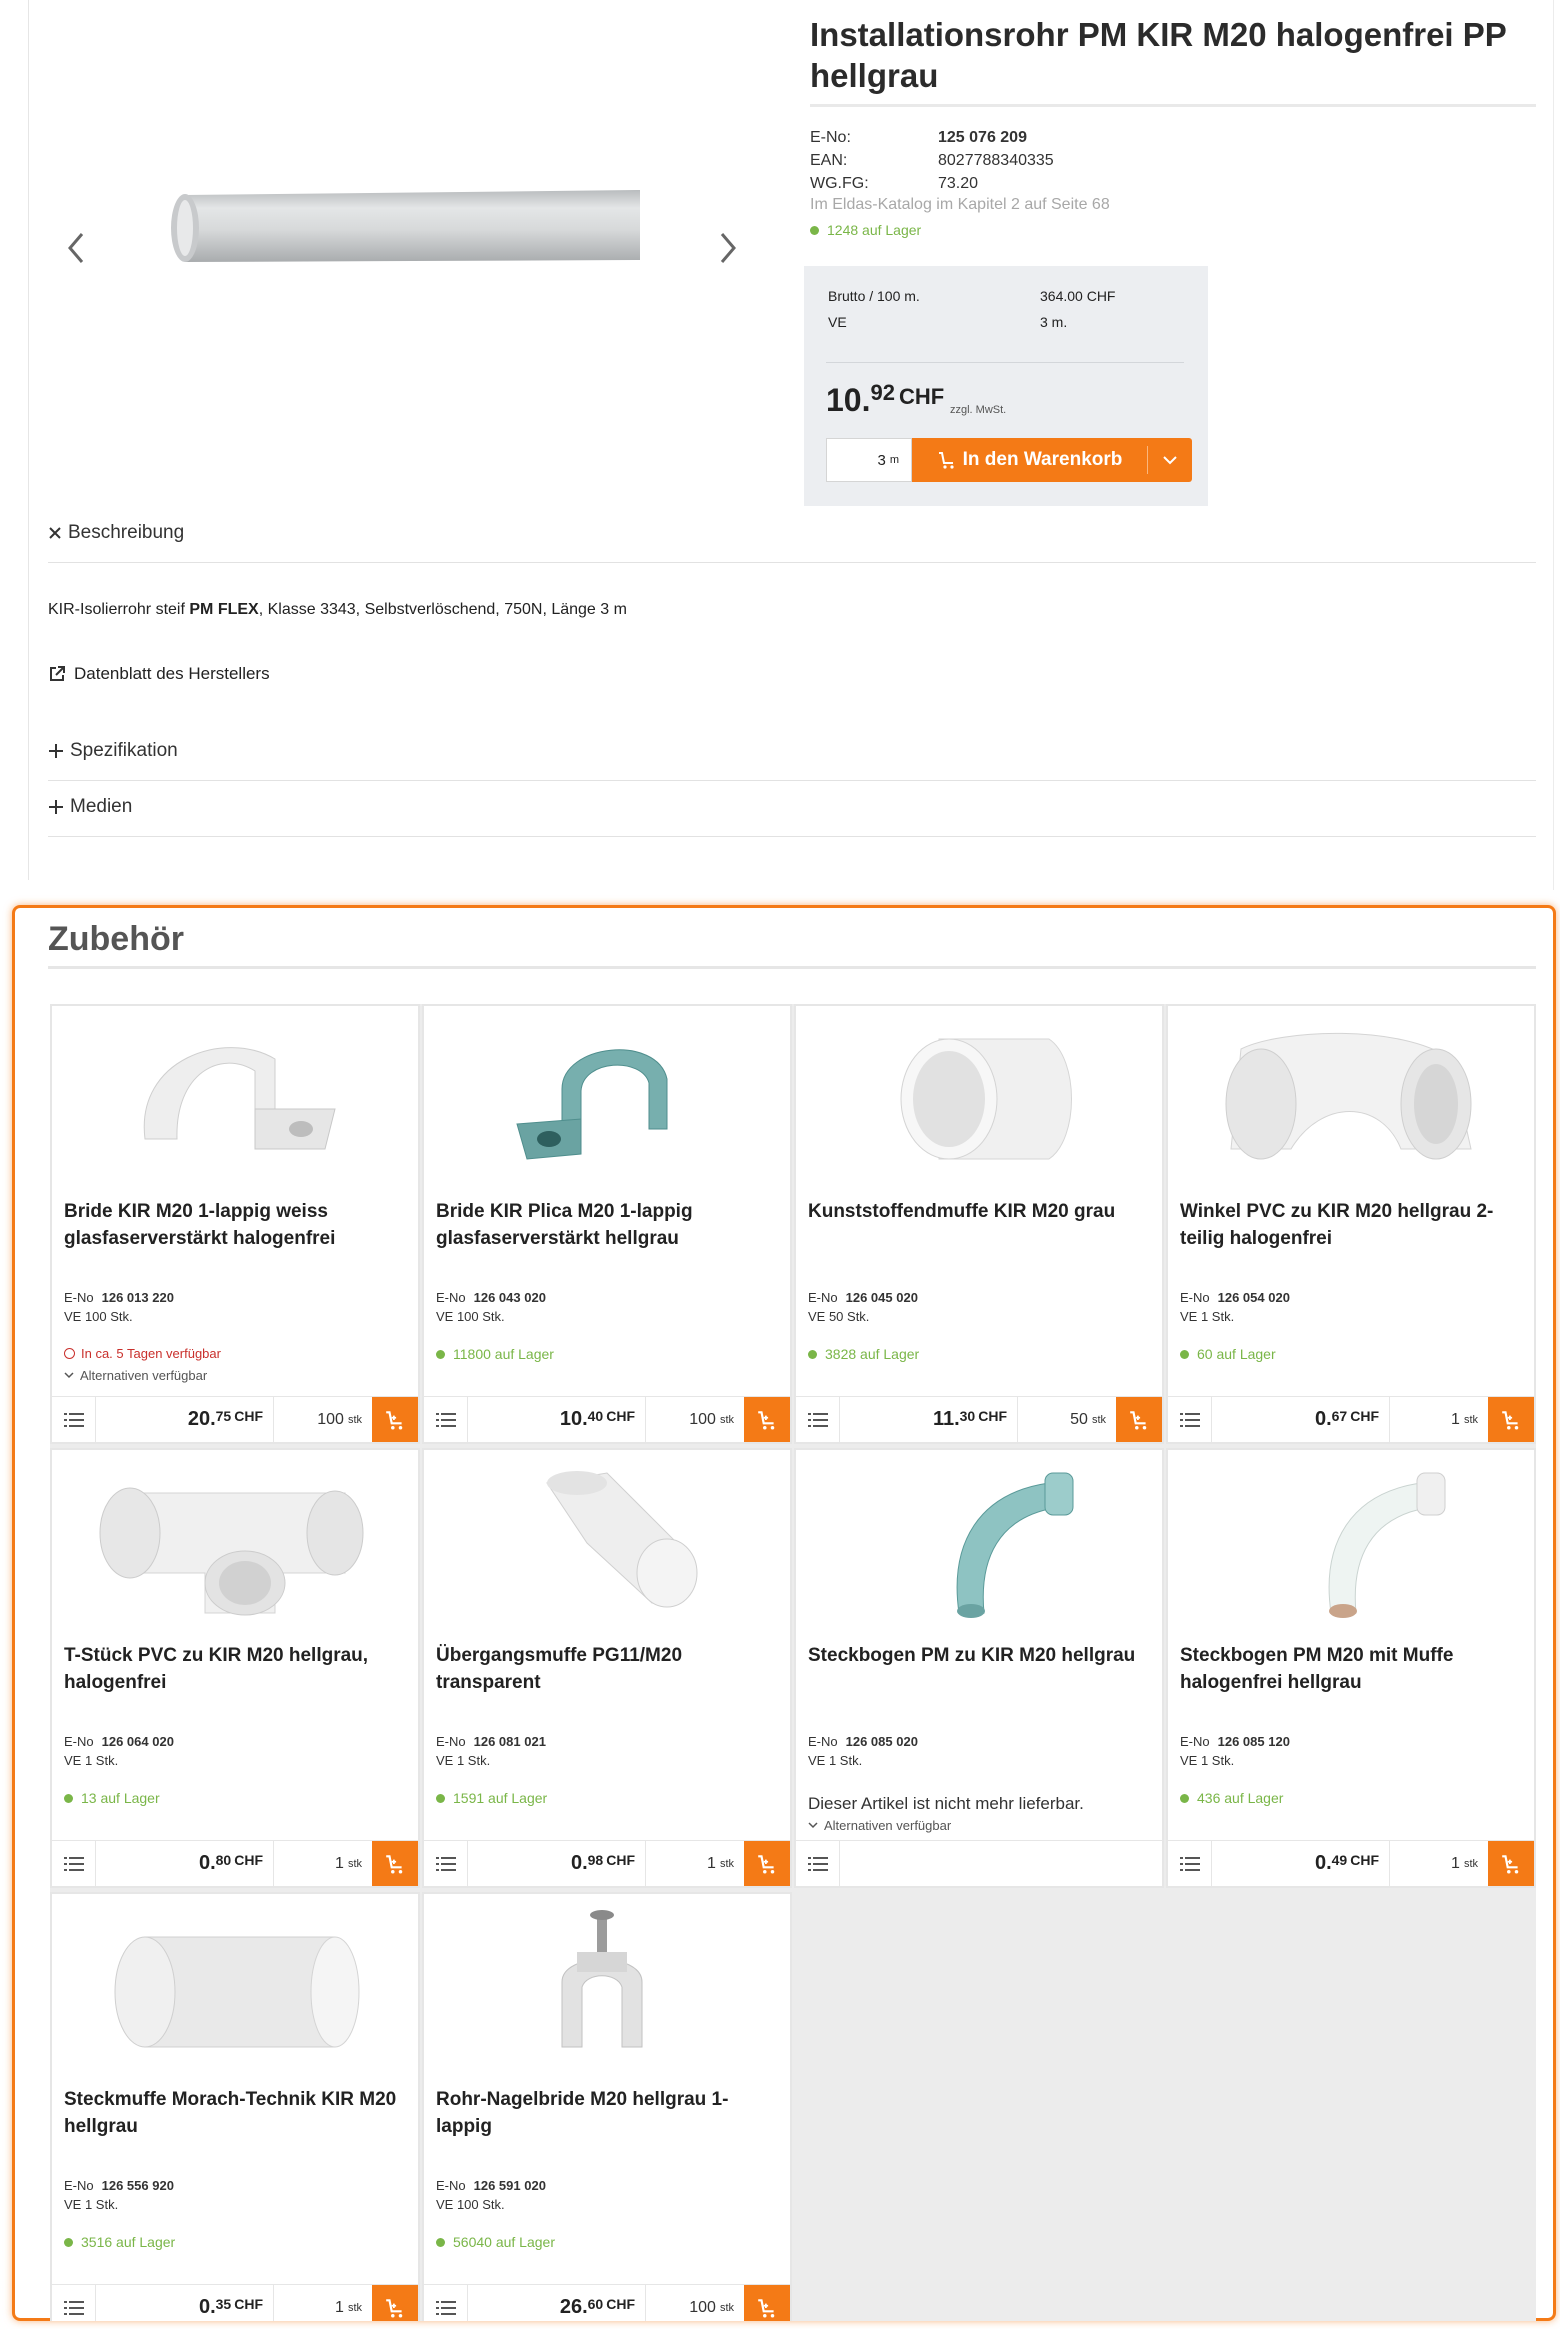 Image resolution: width=1560 pixels, height=2329 pixels. I want to click on product-name: Übergangsmuffe PG11/M20 transparent, so click(608, 1669).